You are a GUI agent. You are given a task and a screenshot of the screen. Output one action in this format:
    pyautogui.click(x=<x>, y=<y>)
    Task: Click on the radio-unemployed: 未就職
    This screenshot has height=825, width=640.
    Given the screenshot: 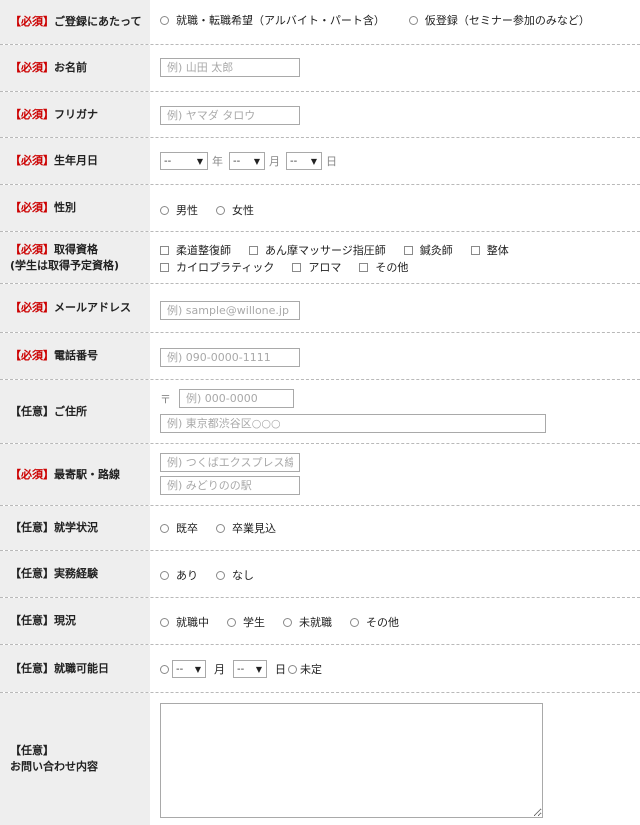 What is the action you would take?
    pyautogui.click(x=307, y=622)
    